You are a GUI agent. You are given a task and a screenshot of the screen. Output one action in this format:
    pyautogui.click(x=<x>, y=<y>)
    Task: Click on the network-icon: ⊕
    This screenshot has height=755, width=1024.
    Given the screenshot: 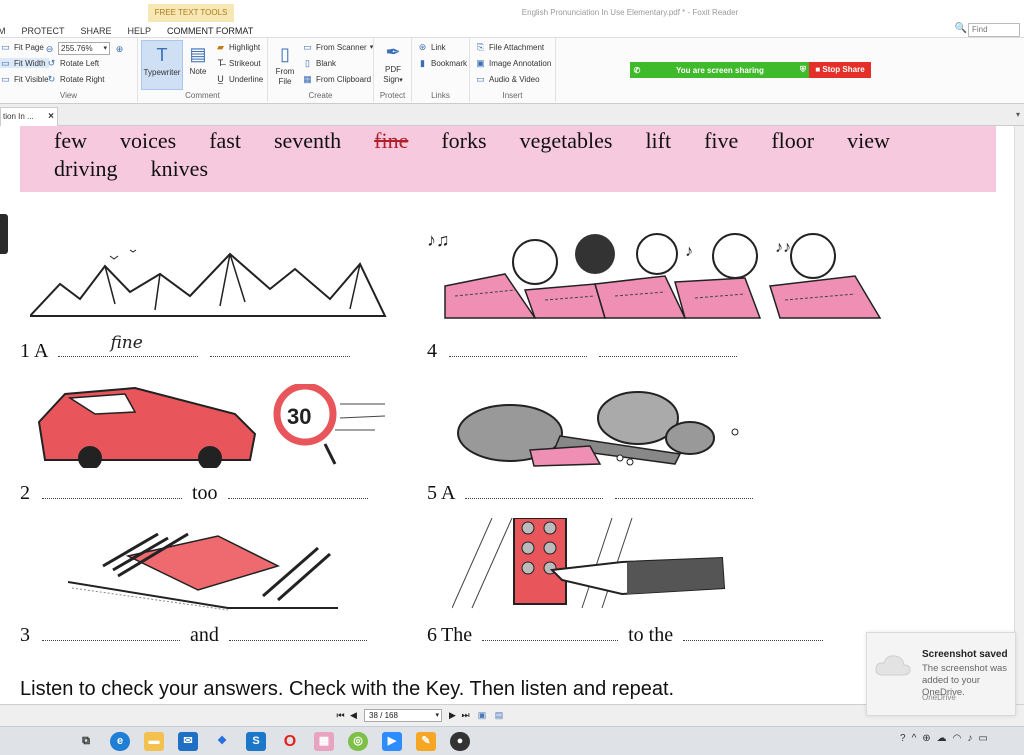 What is the action you would take?
    pyautogui.click(x=926, y=738)
    